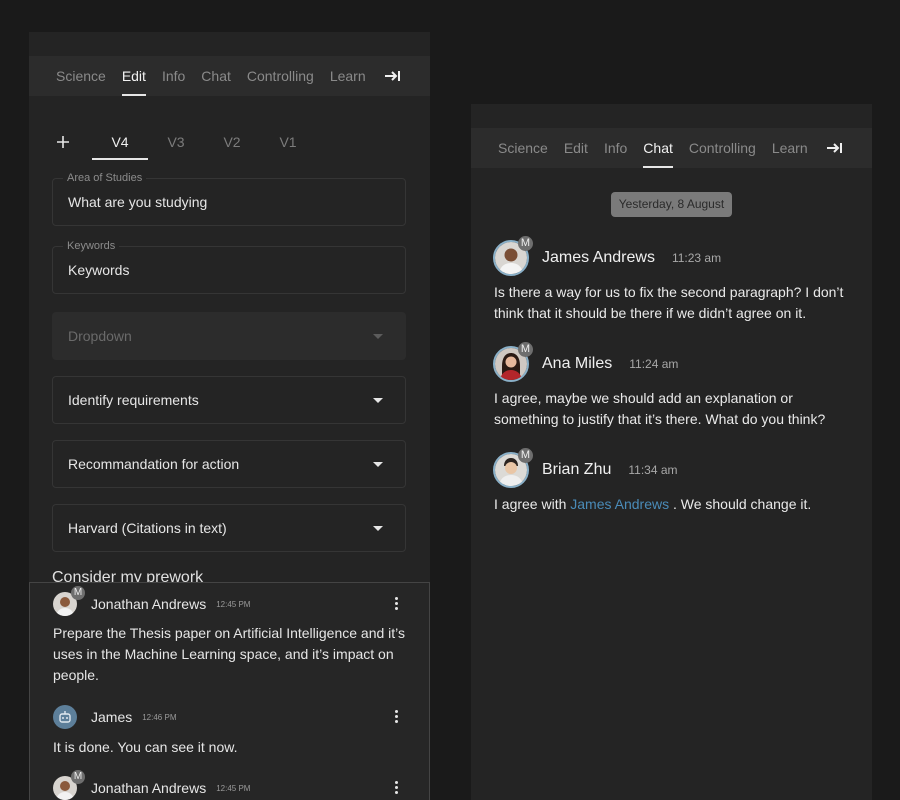 This screenshot has height=800, width=900. What do you see at coordinates (229, 528) in the screenshot?
I see `citation-dropdown: Harvard (Citations in text)` at bounding box center [229, 528].